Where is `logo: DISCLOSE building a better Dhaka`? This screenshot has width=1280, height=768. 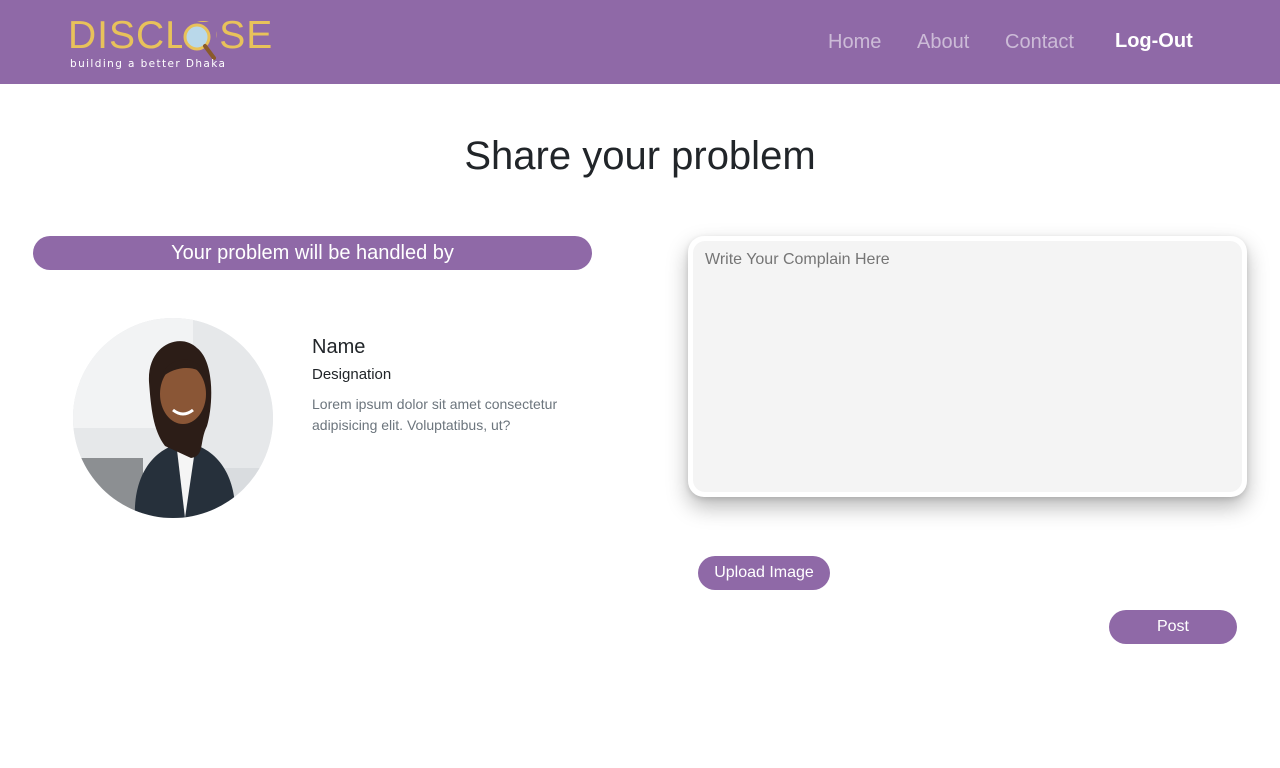 logo: DISCLOSE building a better Dhaka is located at coordinates (171, 43).